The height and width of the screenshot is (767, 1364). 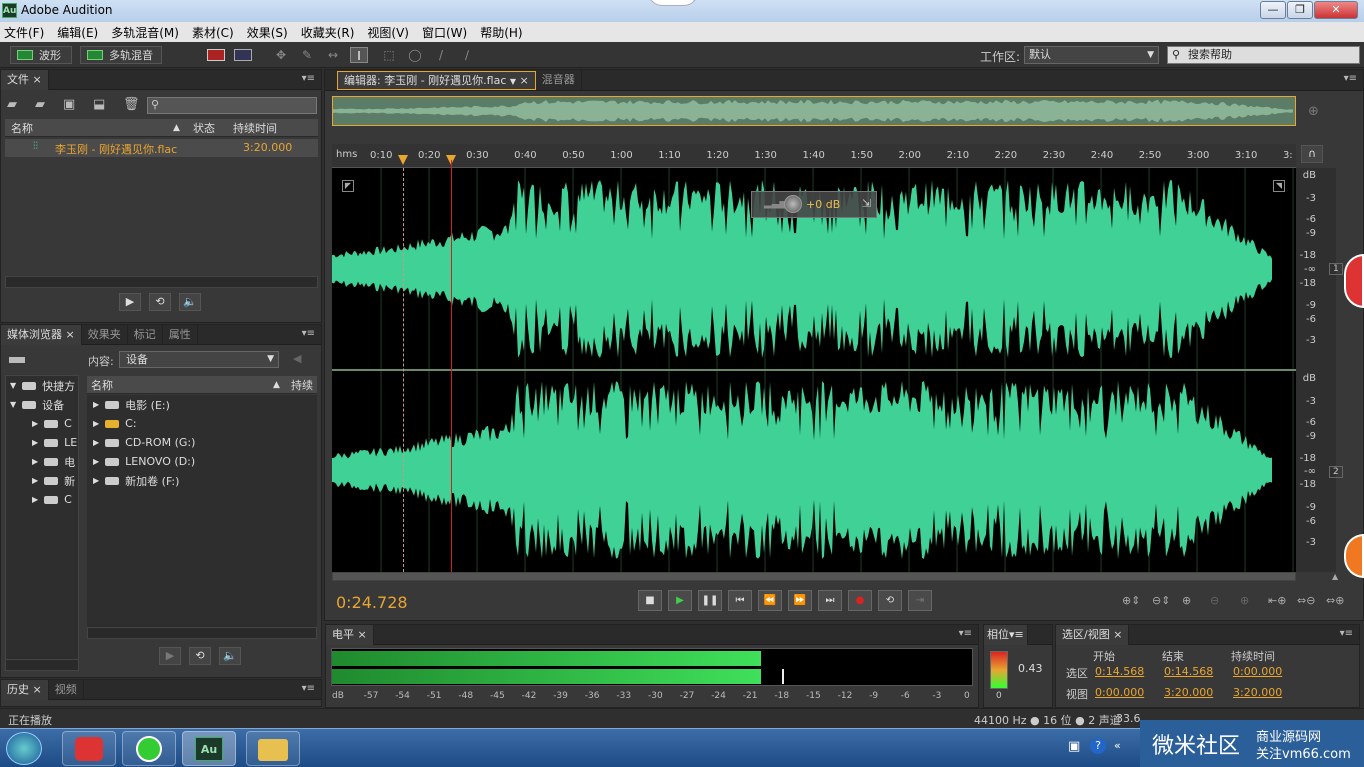 I want to click on tab-media-browser: 媒体浏览器 ×, so click(x=41, y=334).